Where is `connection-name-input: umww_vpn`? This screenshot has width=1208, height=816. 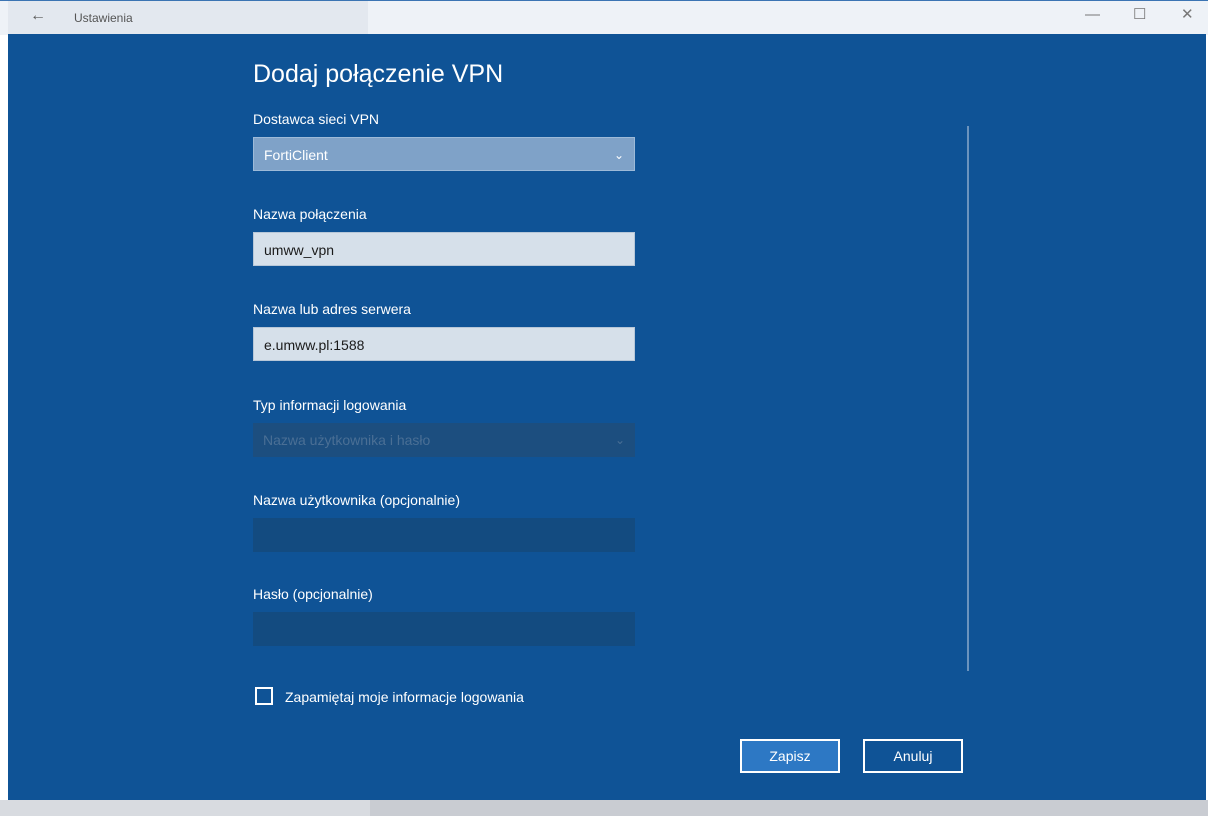
connection-name-input: umww_vpn is located at coordinates (444, 249).